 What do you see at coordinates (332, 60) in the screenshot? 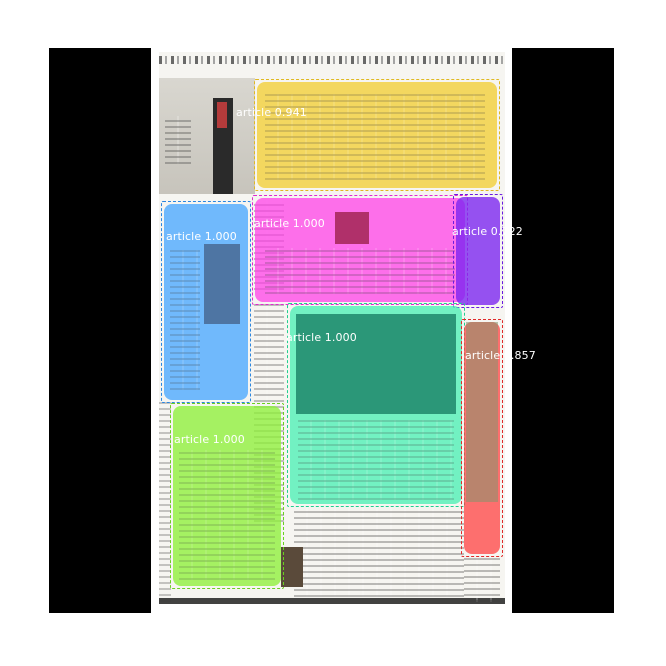
I see `masthead-strip` at bounding box center [332, 60].